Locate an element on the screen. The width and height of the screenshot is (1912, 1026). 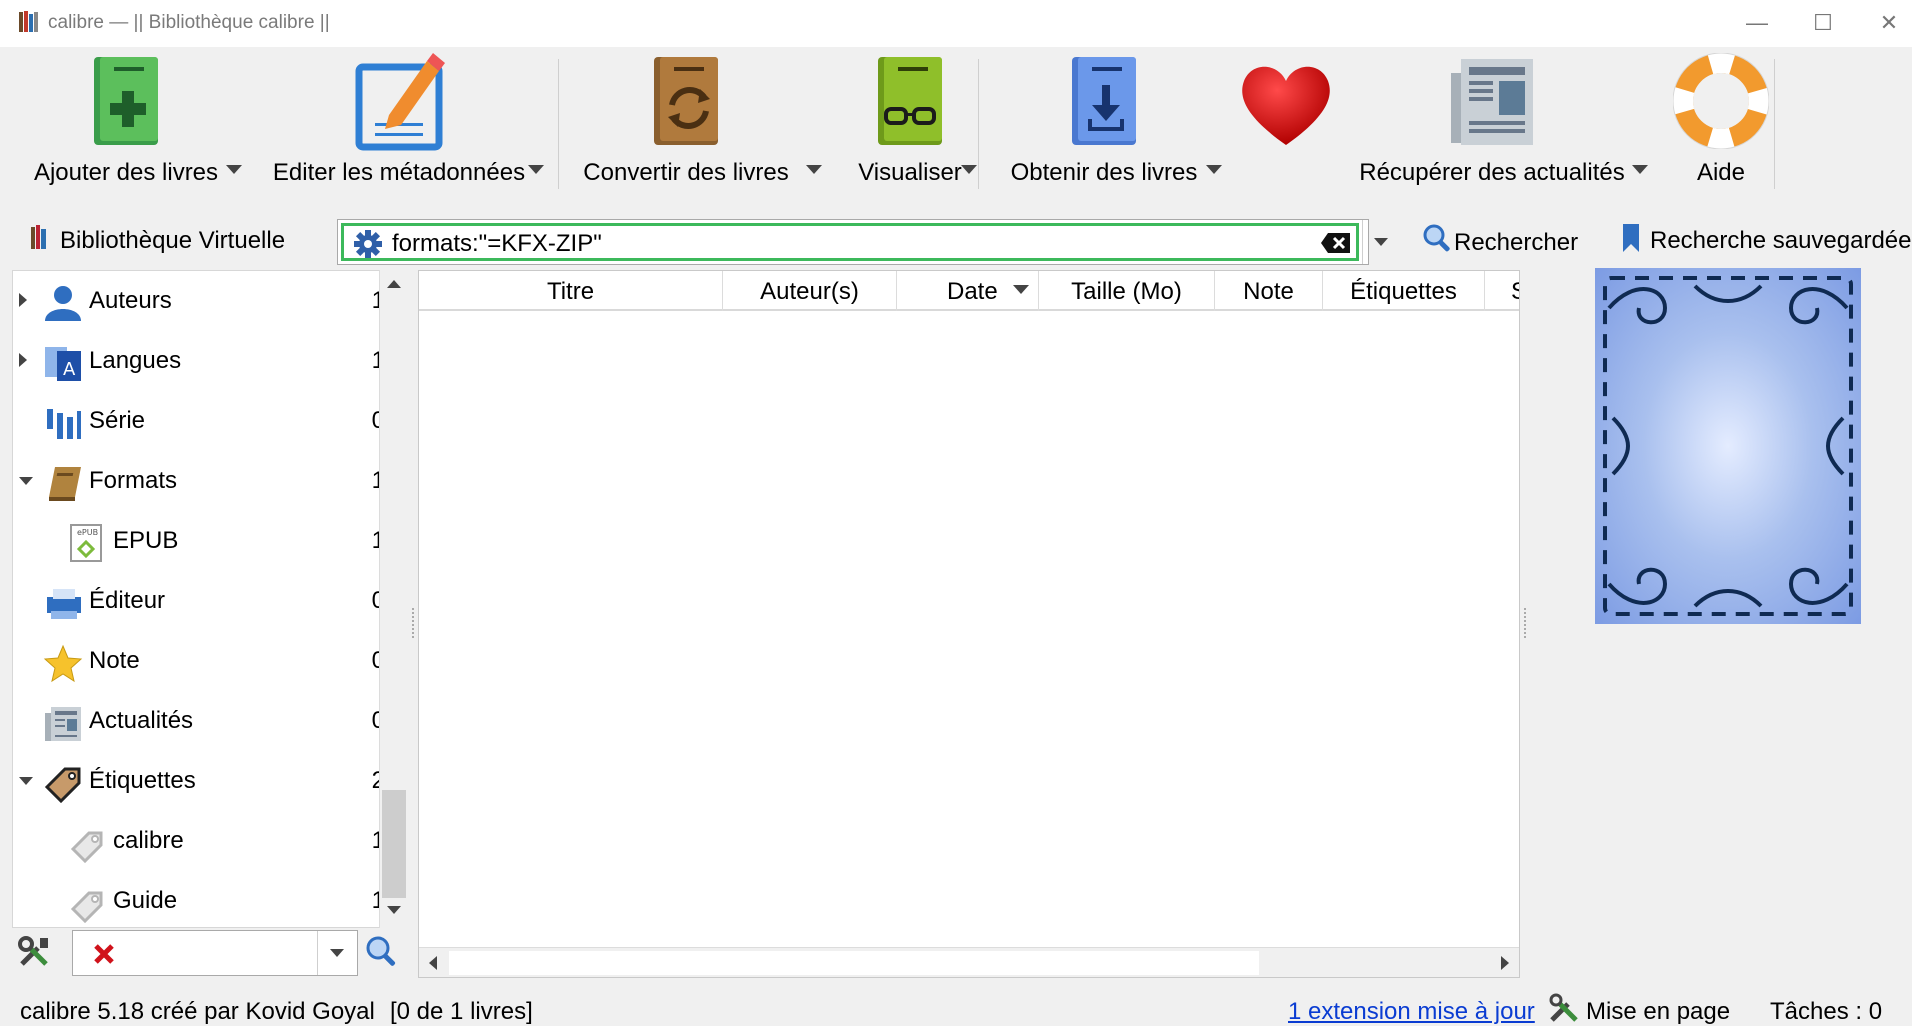
maximize-button: ☐ is located at coordinates (1823, 23).